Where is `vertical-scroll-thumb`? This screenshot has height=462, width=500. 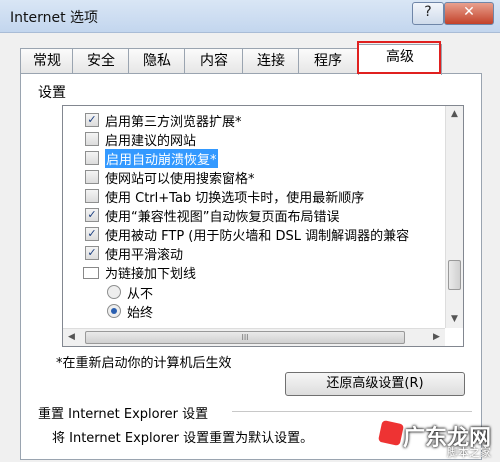 vertical-scroll-thumb is located at coordinates (454, 275).